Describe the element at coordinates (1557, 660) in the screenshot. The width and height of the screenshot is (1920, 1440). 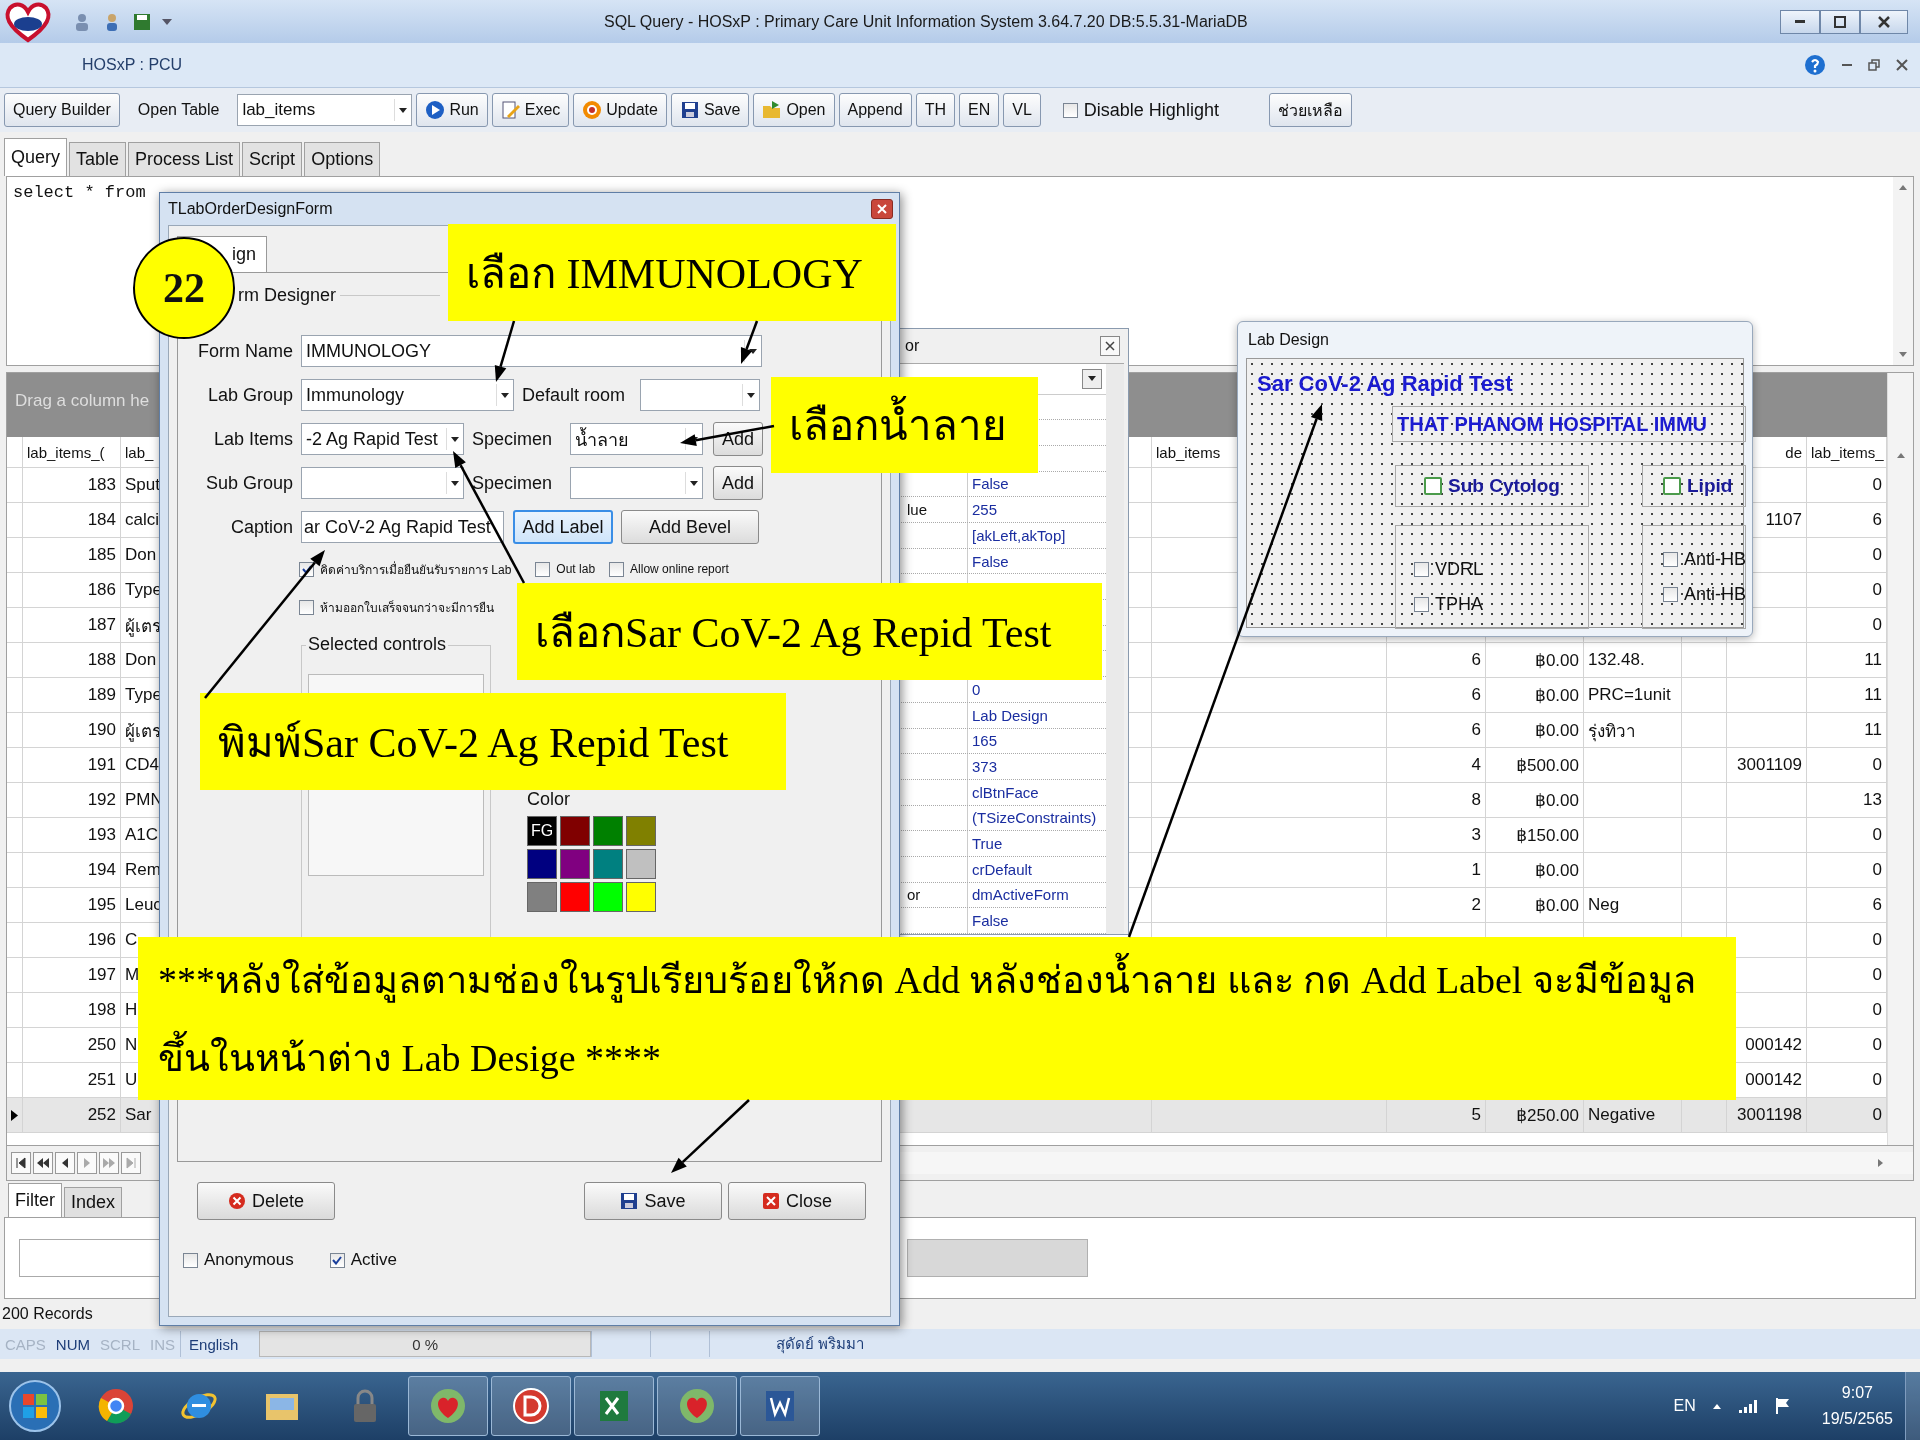
I see `table-cell: ฿0.00` at that location.